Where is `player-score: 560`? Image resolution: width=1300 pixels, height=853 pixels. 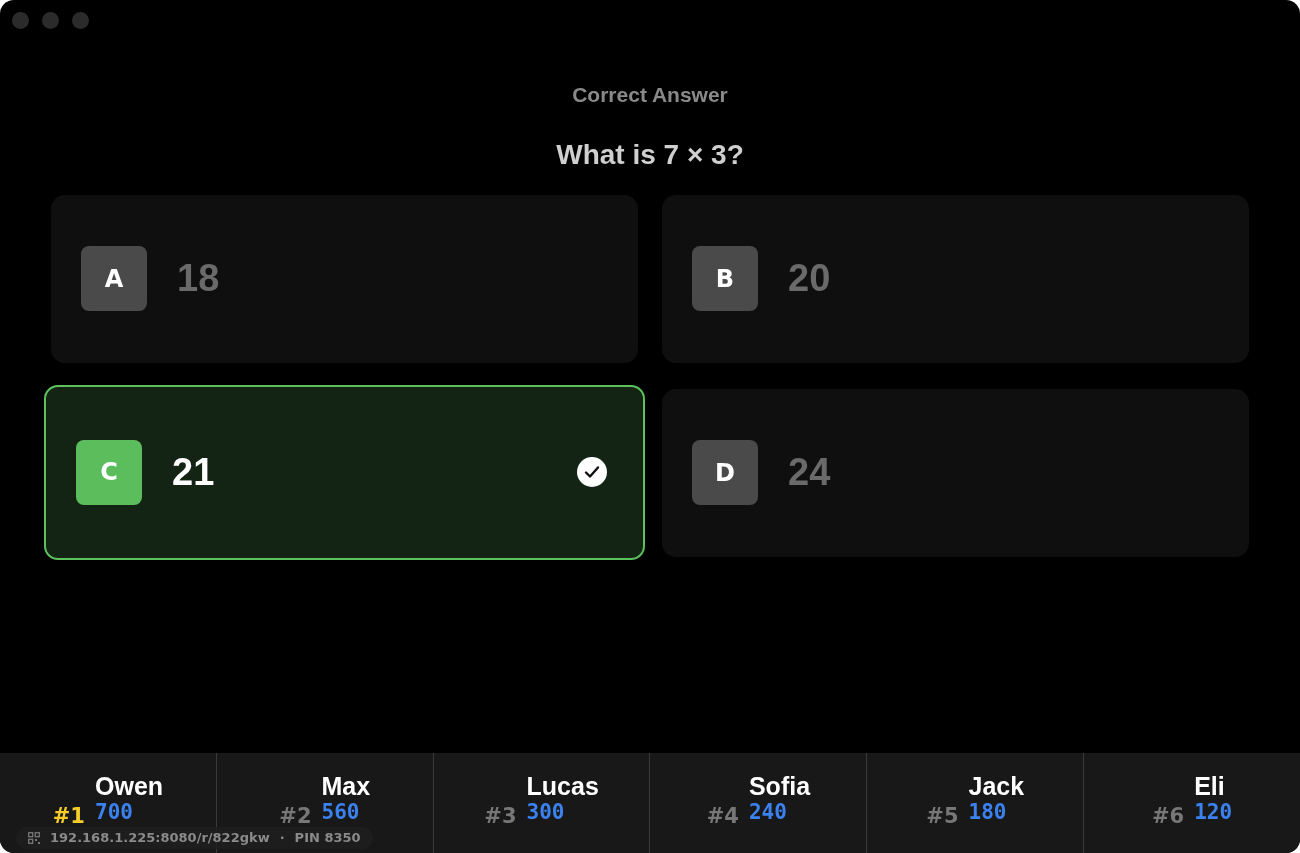
player-score: 560 is located at coordinates (341, 812).